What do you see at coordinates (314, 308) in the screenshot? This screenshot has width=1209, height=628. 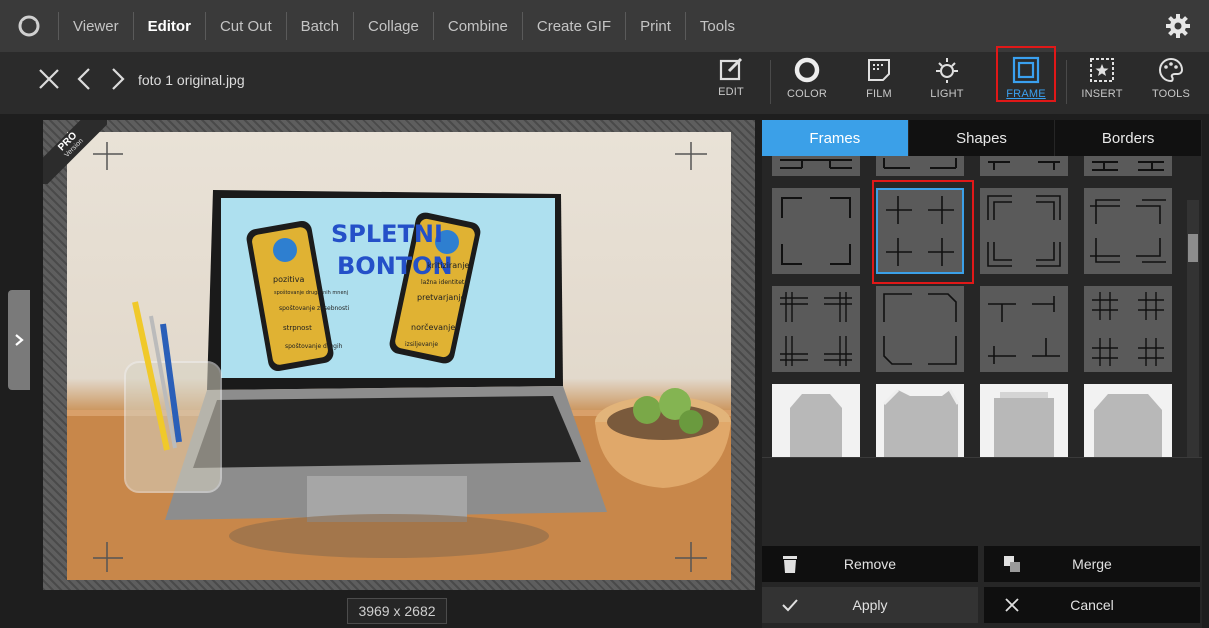 I see `screen-left-3: spoštovanje zasebnosti` at bounding box center [314, 308].